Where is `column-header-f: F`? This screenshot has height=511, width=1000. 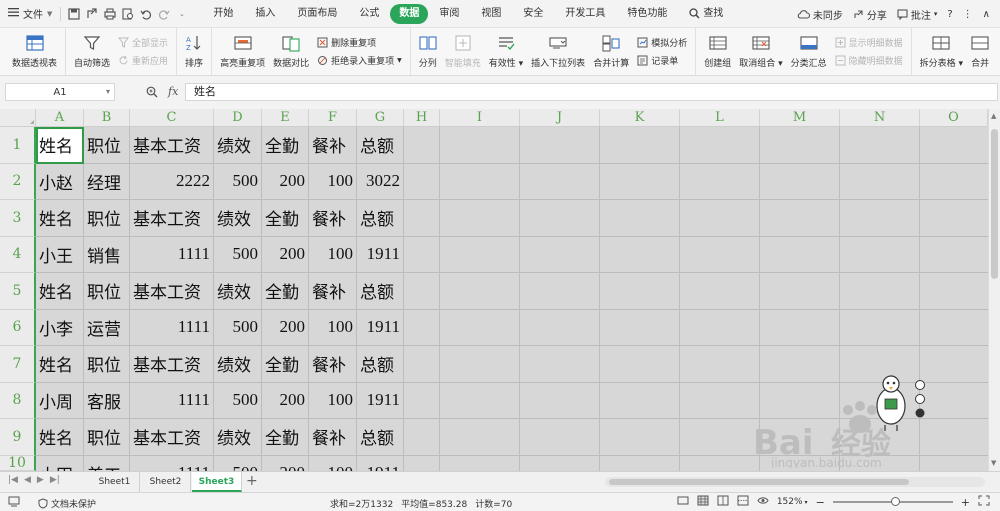
column-header-f: F is located at coordinates (333, 118).